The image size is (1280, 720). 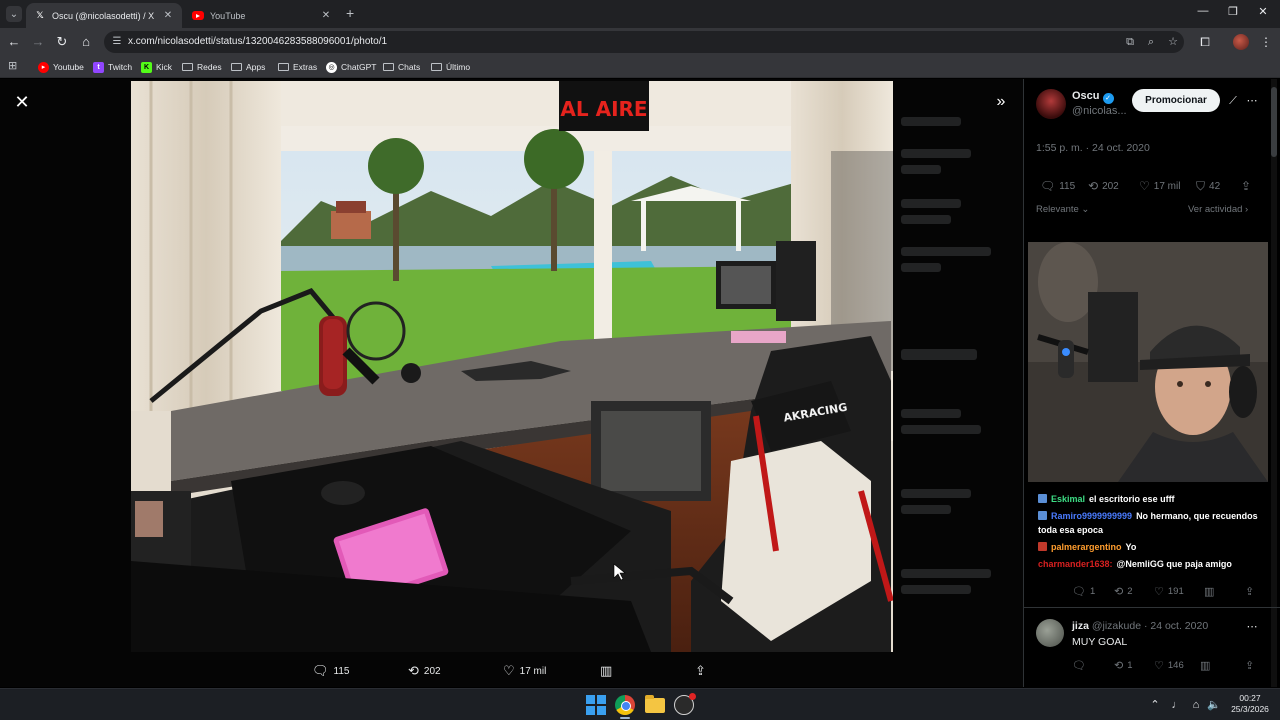 I want to click on bookmark-button: ⛉ 42, so click(x=1208, y=186).